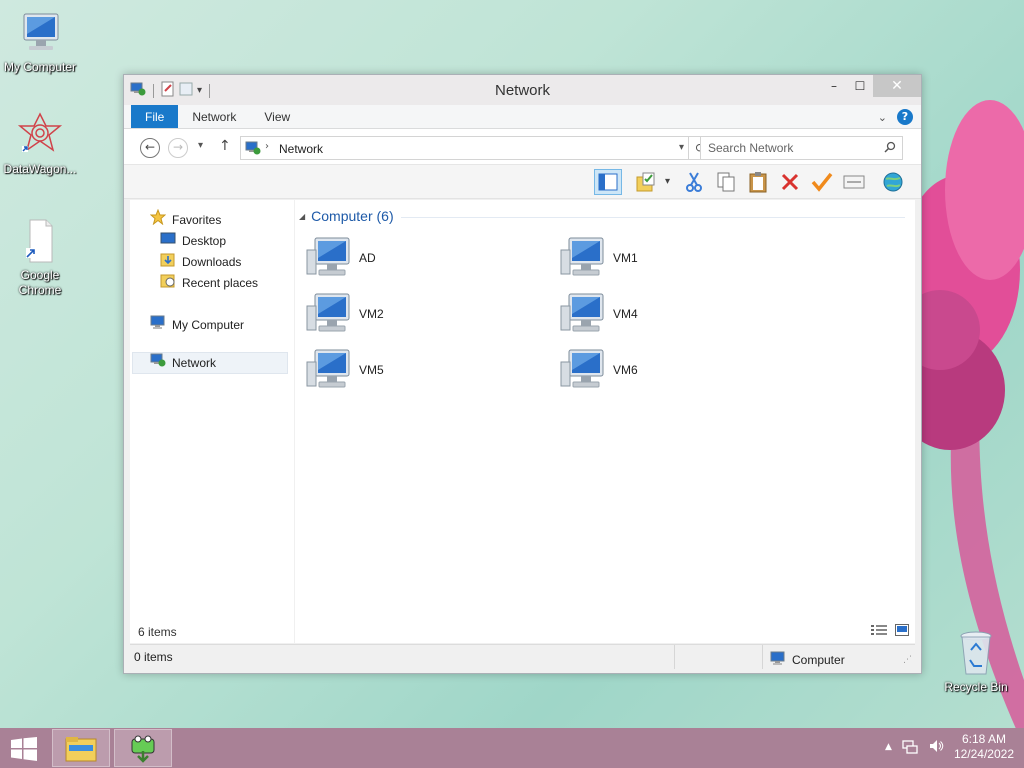  I want to click on taskbar: ▲ 6:18 AM 12/24/2022, so click(512, 748).